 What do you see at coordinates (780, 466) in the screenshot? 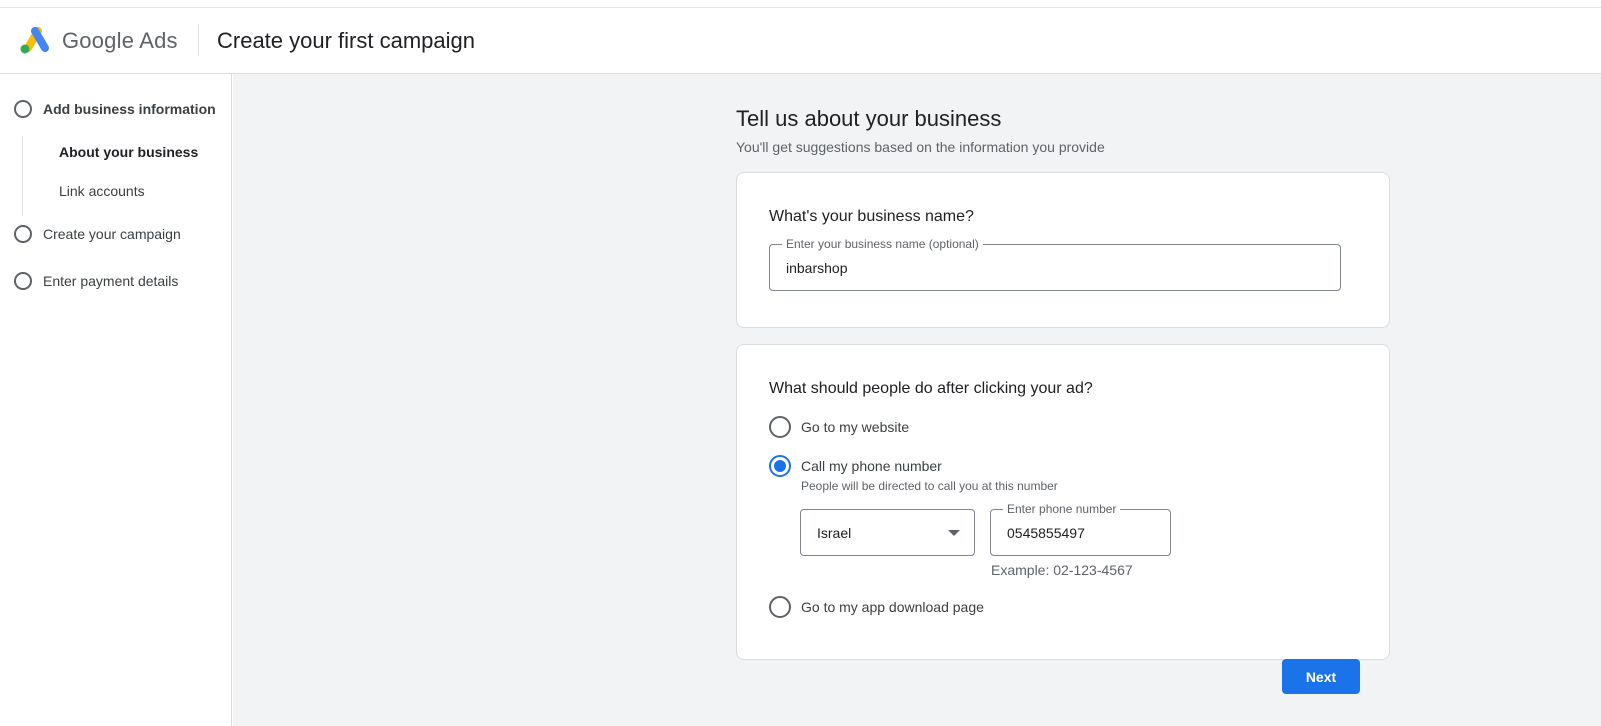
I see `radio-button-selected` at bounding box center [780, 466].